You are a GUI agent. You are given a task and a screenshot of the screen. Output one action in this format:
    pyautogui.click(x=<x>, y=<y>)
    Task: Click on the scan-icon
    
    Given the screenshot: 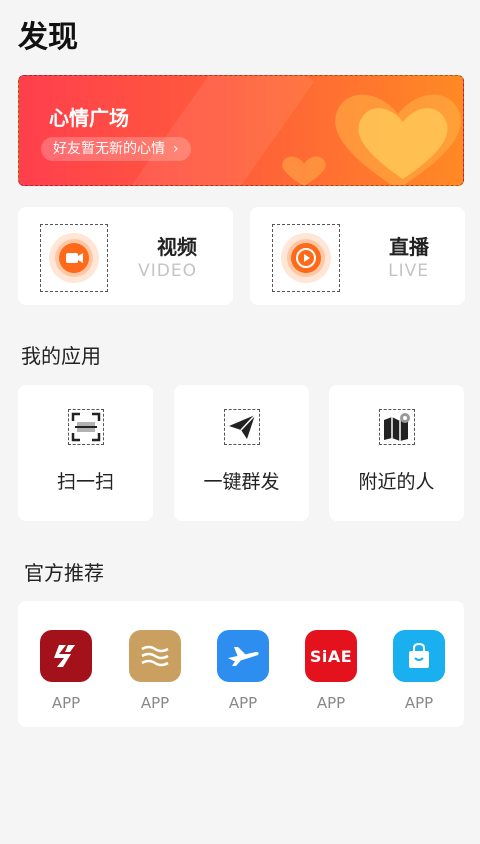 What is the action you would take?
    pyautogui.click(x=85, y=427)
    